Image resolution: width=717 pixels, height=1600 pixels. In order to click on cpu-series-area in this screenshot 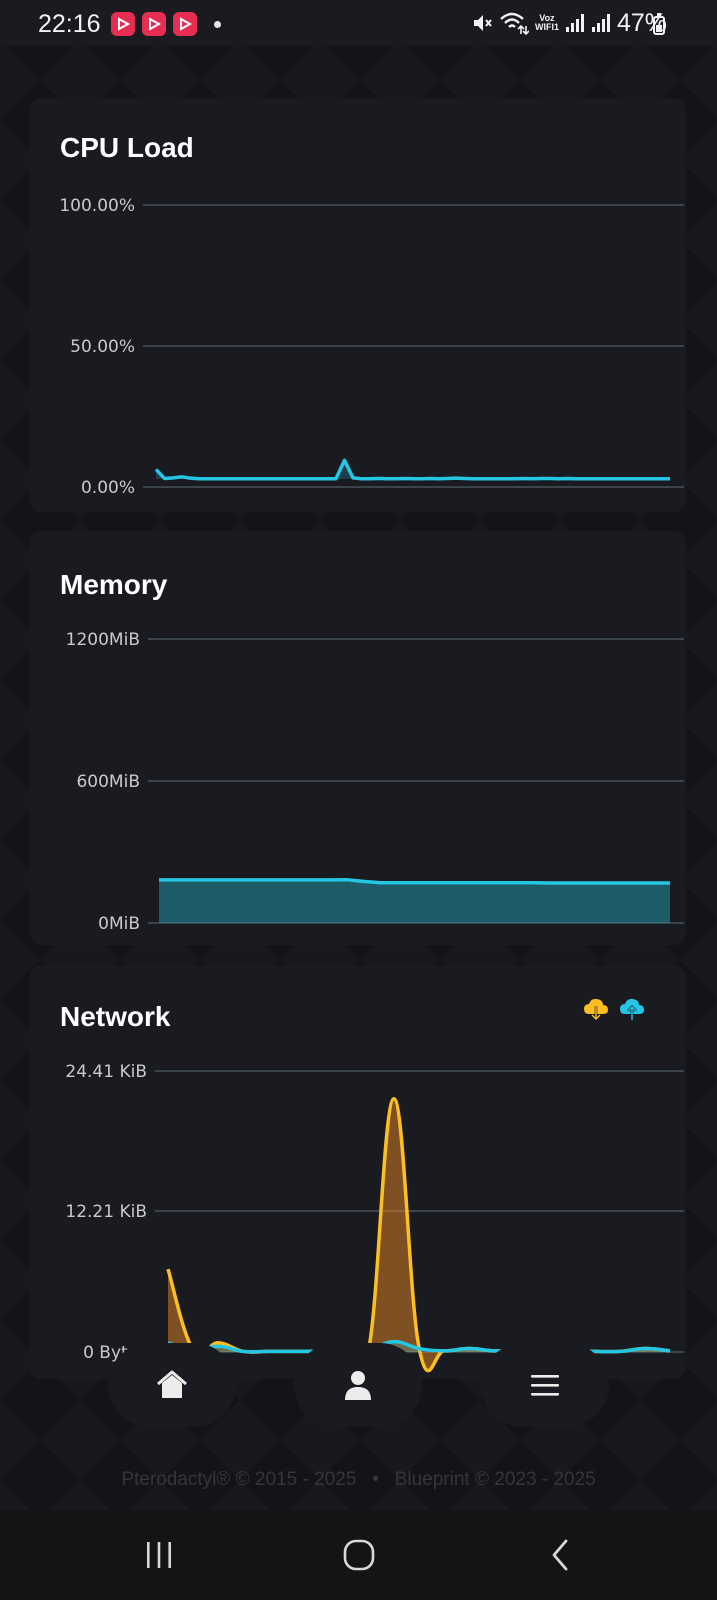, I will do `click(413, 469)`.